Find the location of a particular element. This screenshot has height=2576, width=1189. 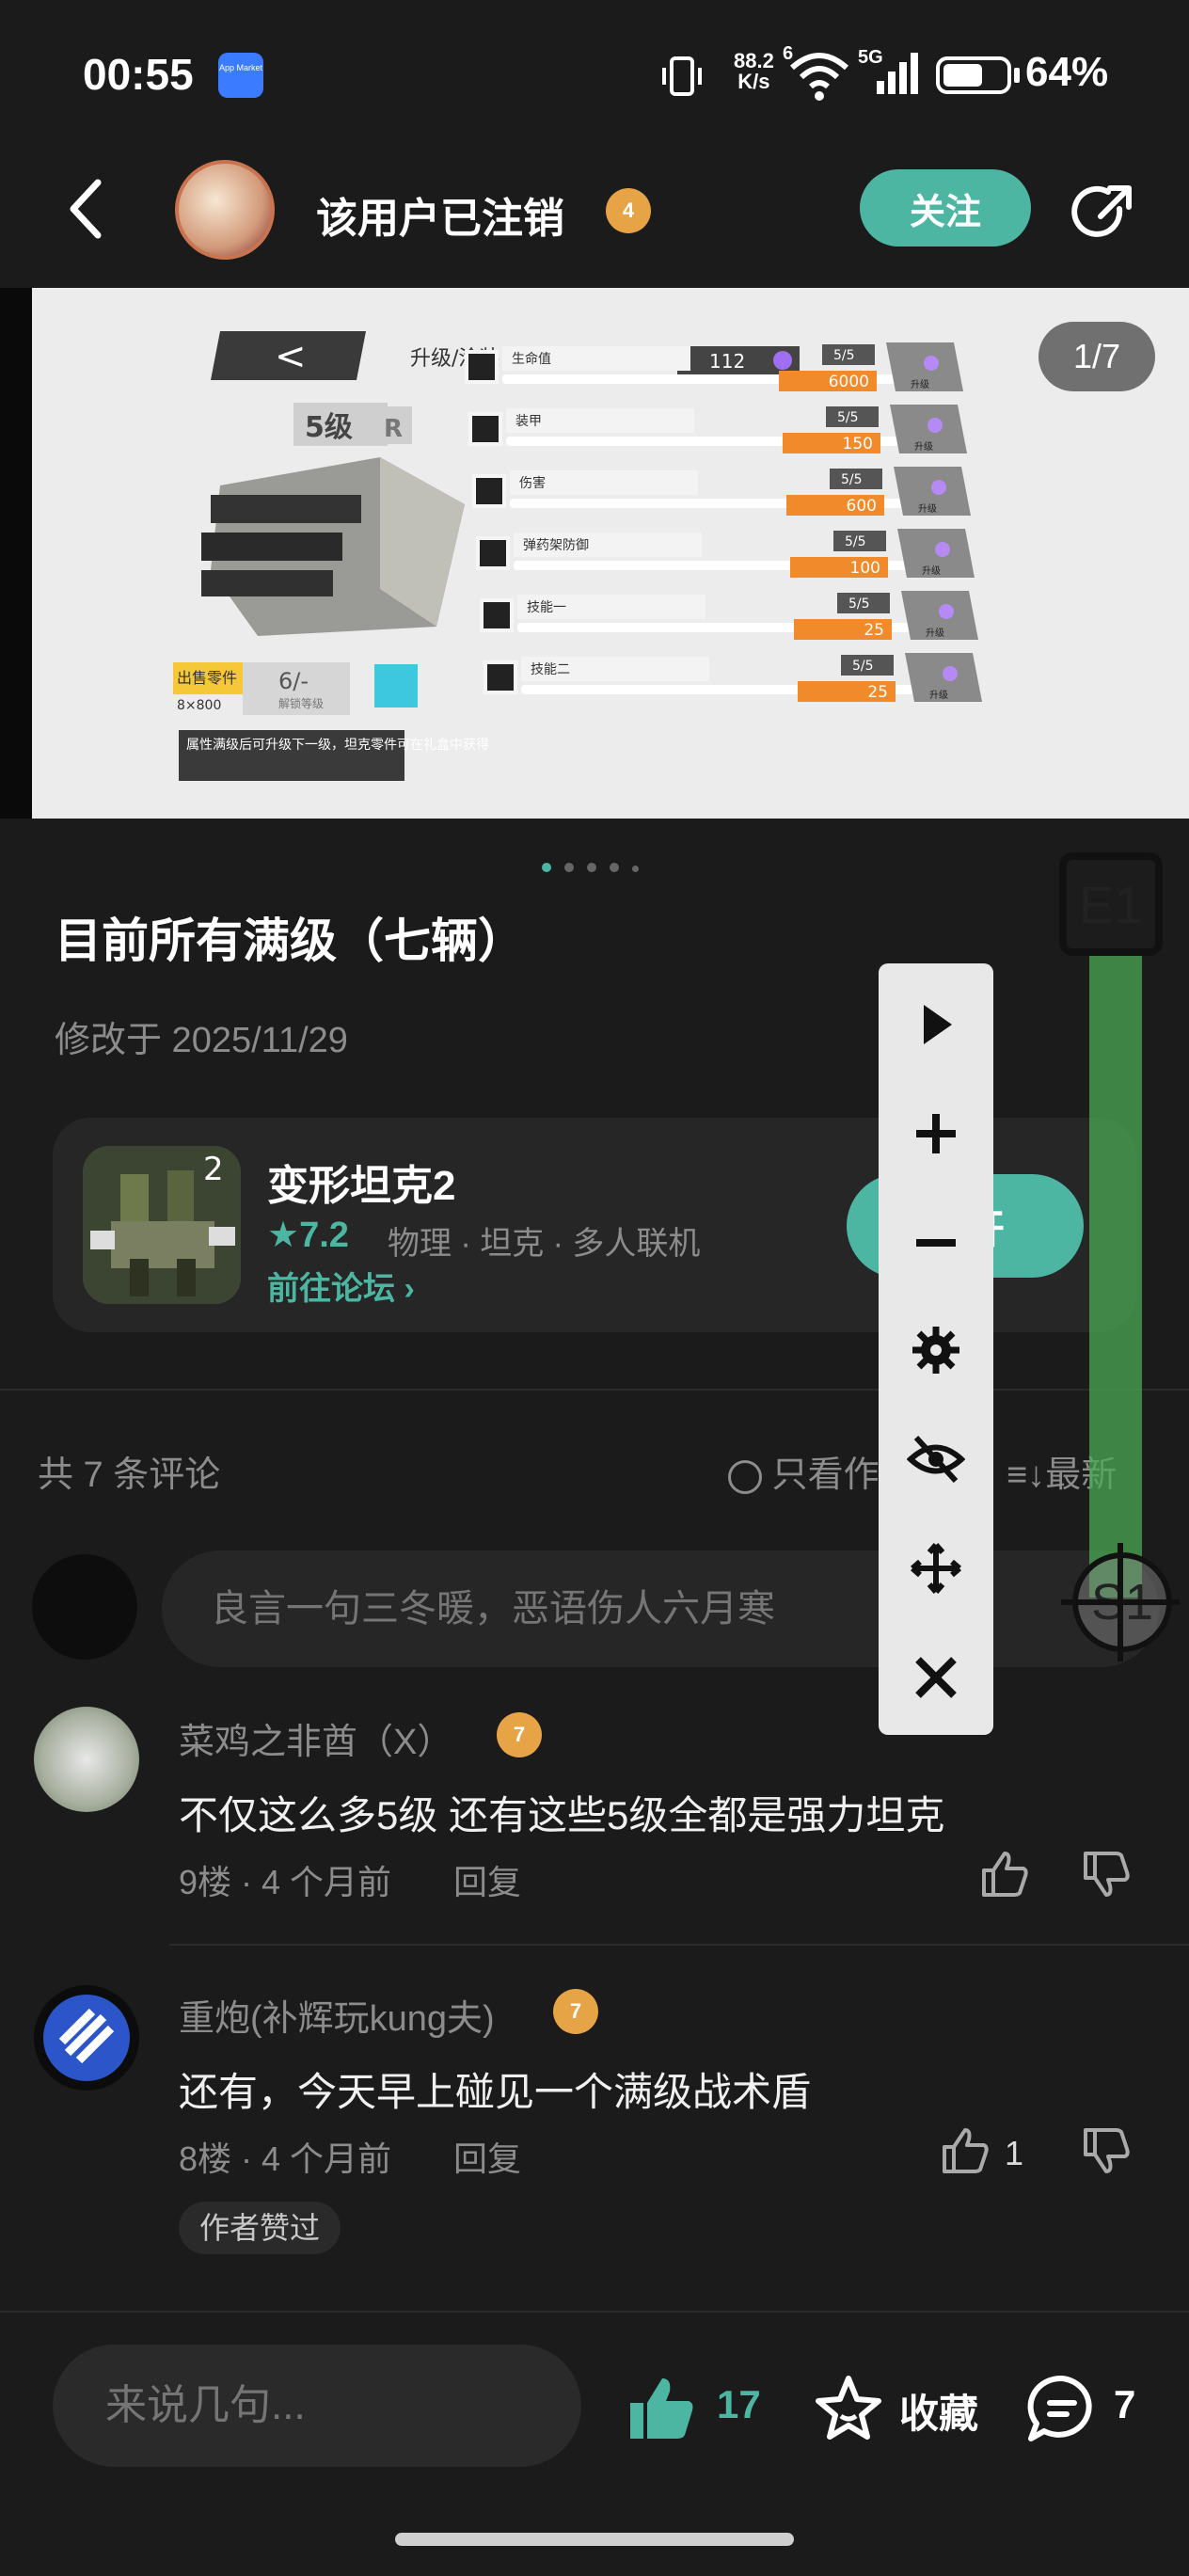

crosshair-line is located at coordinates (1120, 1602).